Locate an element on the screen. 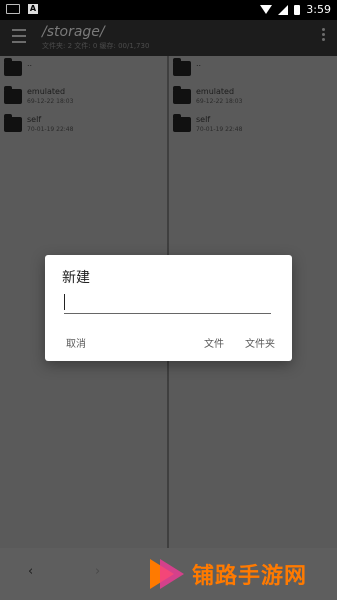 The width and height of the screenshot is (337, 600). dialog-title: 新建 is located at coordinates (76, 278).